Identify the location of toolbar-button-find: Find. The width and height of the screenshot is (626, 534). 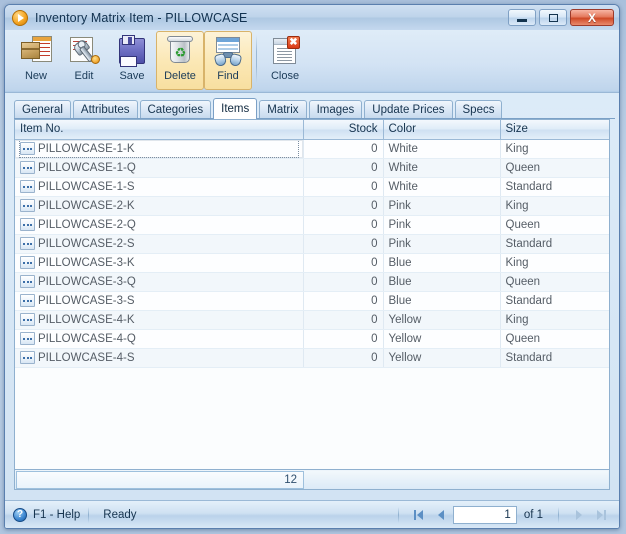
(228, 60).